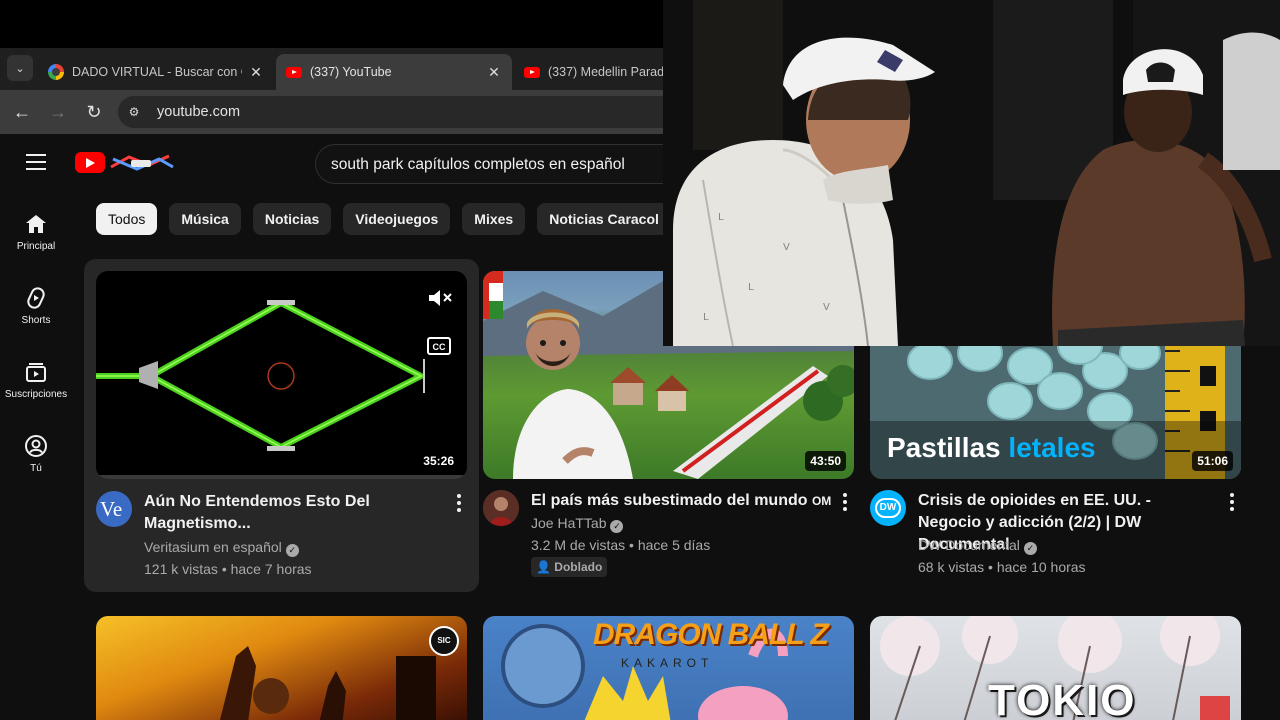  Describe the element at coordinates (1062, 698) in the screenshot. I see `city-title: TOKIO` at that location.